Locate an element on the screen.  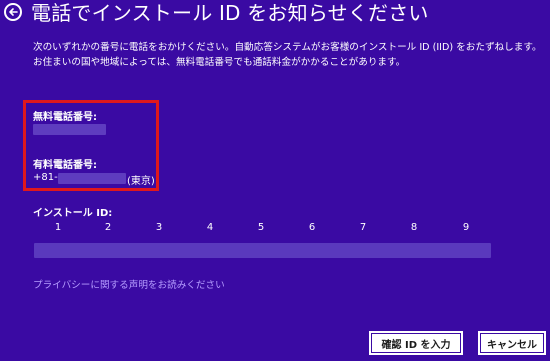
group-number: 8 is located at coordinates (414, 227).